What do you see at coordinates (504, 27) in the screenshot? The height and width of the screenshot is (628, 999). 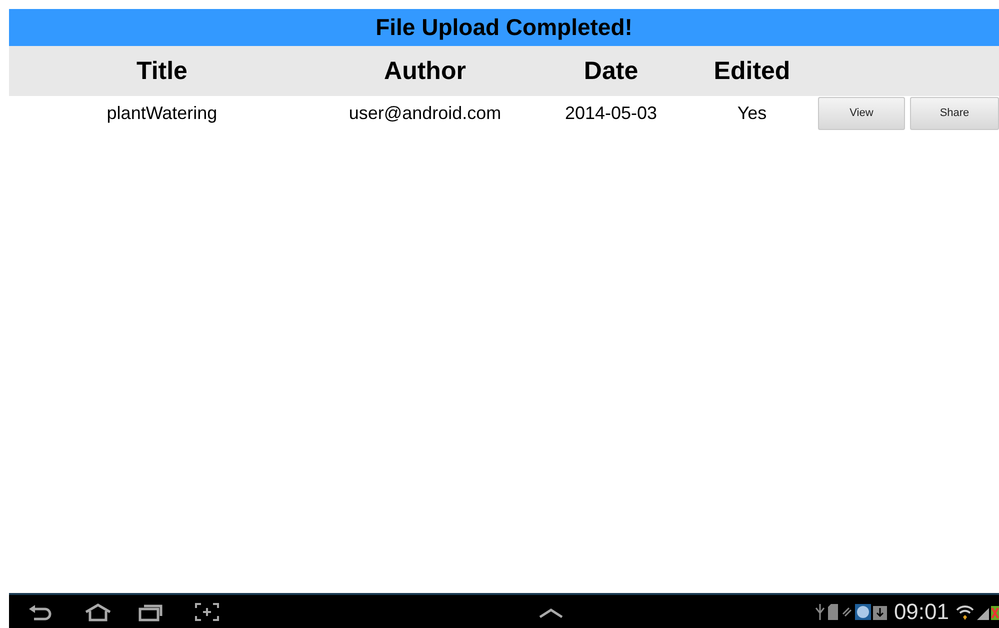 I see `banner-title: File Upload Completed!` at bounding box center [504, 27].